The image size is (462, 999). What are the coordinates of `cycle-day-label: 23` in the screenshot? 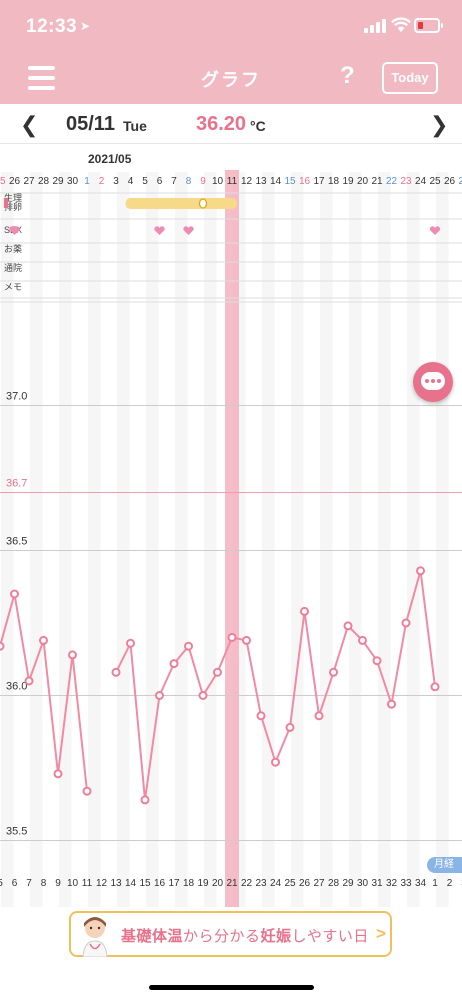 It's located at (261, 883).